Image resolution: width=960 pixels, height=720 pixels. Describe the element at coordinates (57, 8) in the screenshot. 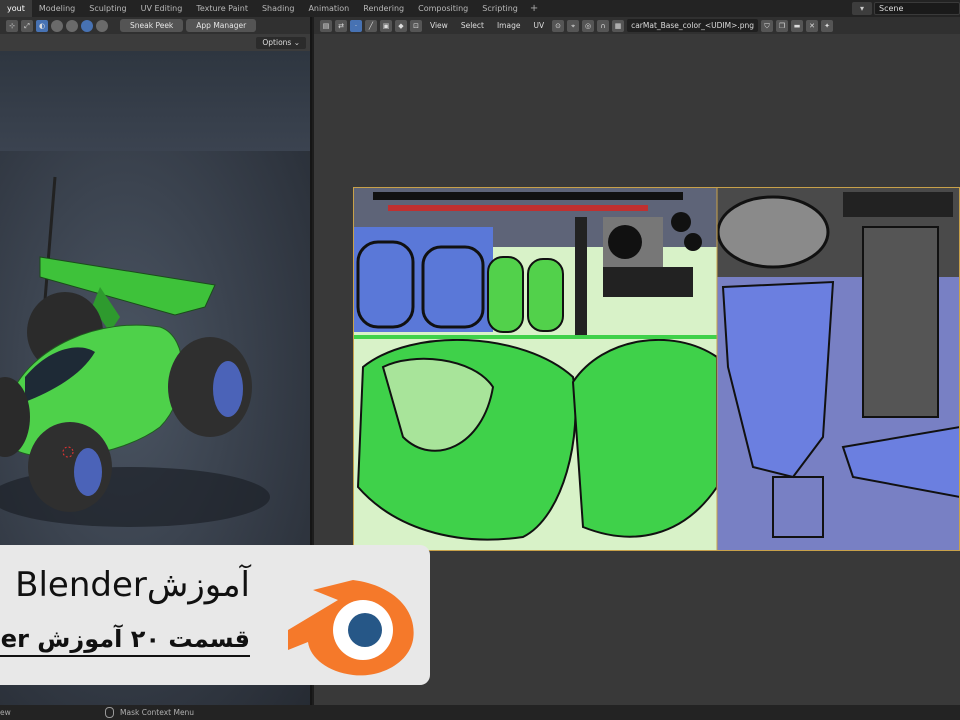

I see `tab-modeling: Modeling` at that location.